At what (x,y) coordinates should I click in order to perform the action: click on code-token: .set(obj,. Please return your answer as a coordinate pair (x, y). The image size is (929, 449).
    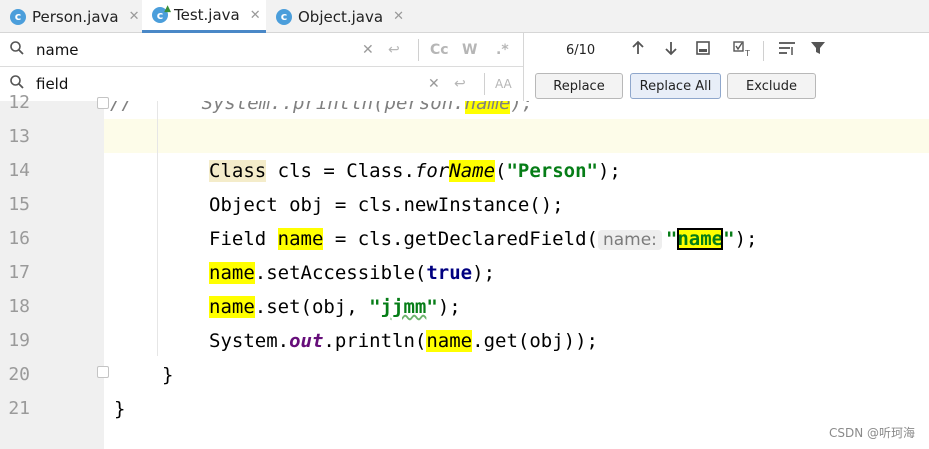
    Looking at the image, I should click on (312, 307).